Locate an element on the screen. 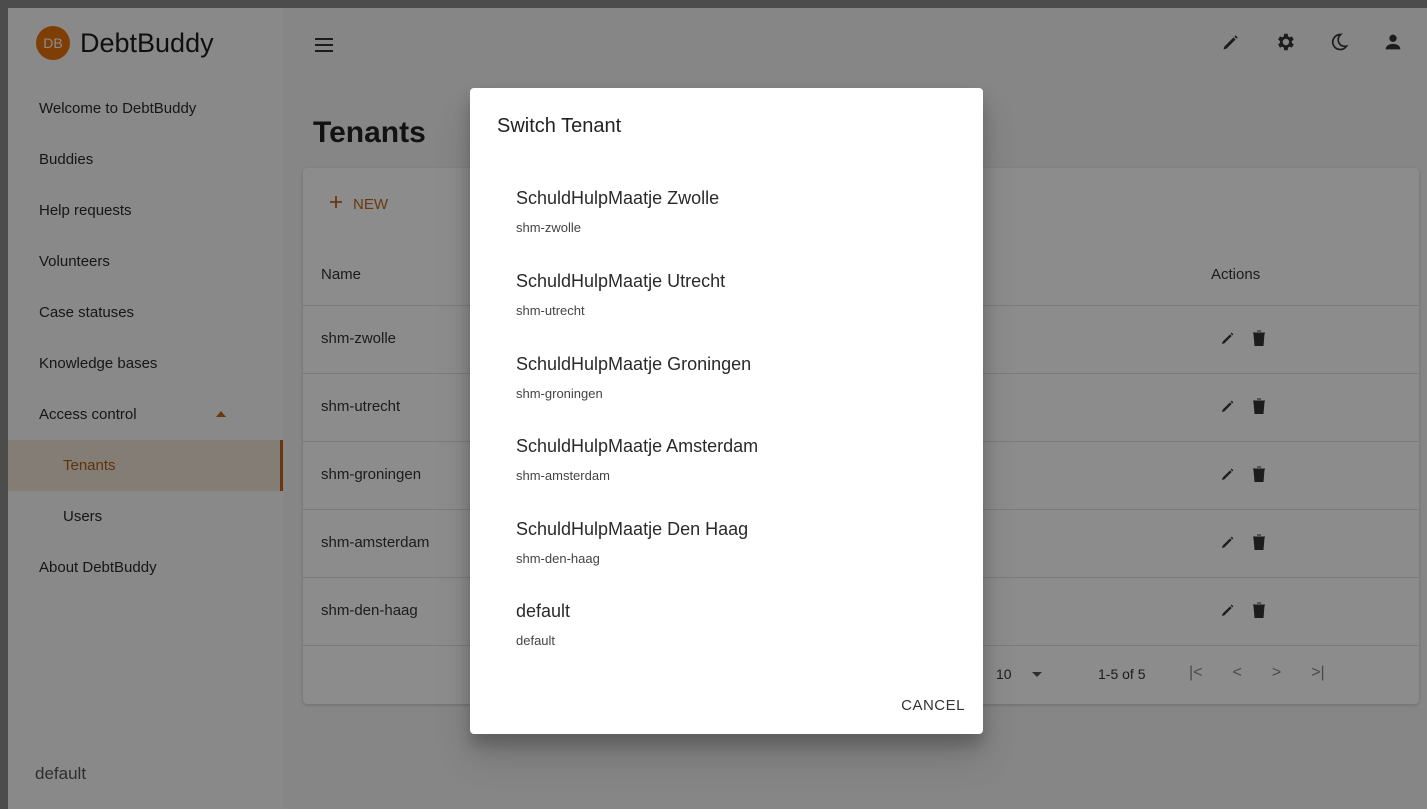 Image resolution: width=1427 pixels, height=809 pixels. tenant-option: SchuldHulpMaatje Groningen shm-groningen is located at coordinates (736, 392).